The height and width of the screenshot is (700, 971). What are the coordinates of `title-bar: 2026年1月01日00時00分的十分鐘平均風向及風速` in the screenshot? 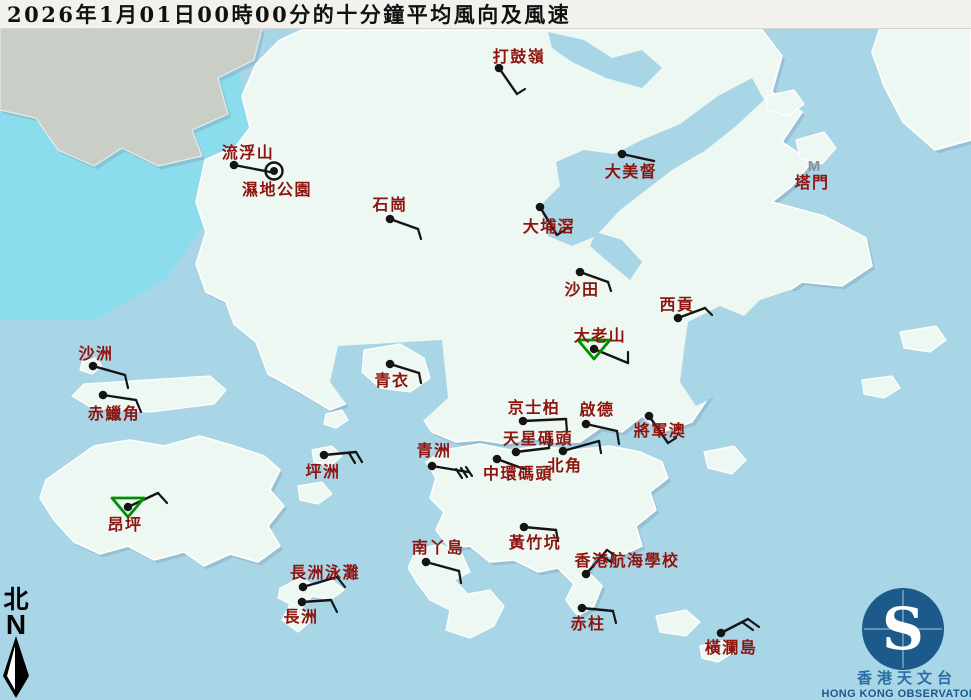 It's located at (485, 14).